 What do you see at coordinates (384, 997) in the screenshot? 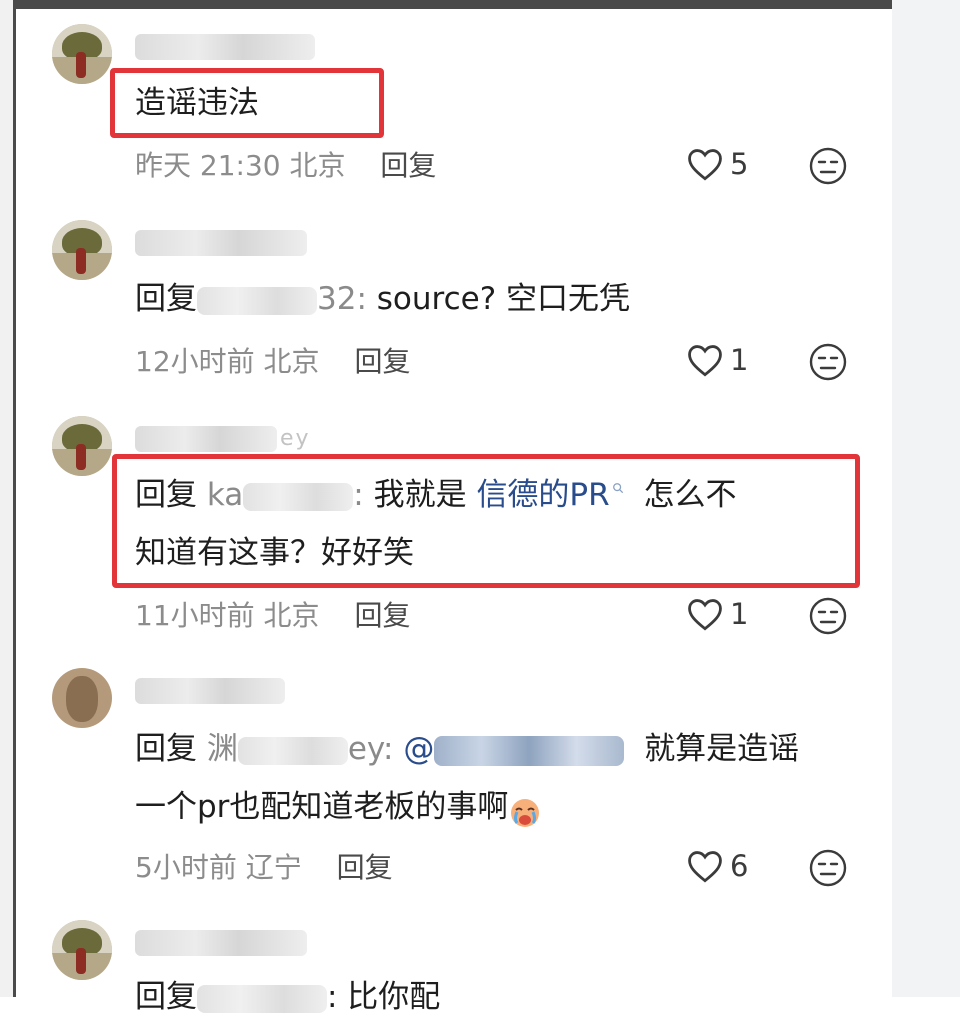
I see `comment-body: : 比你配` at bounding box center [384, 997].